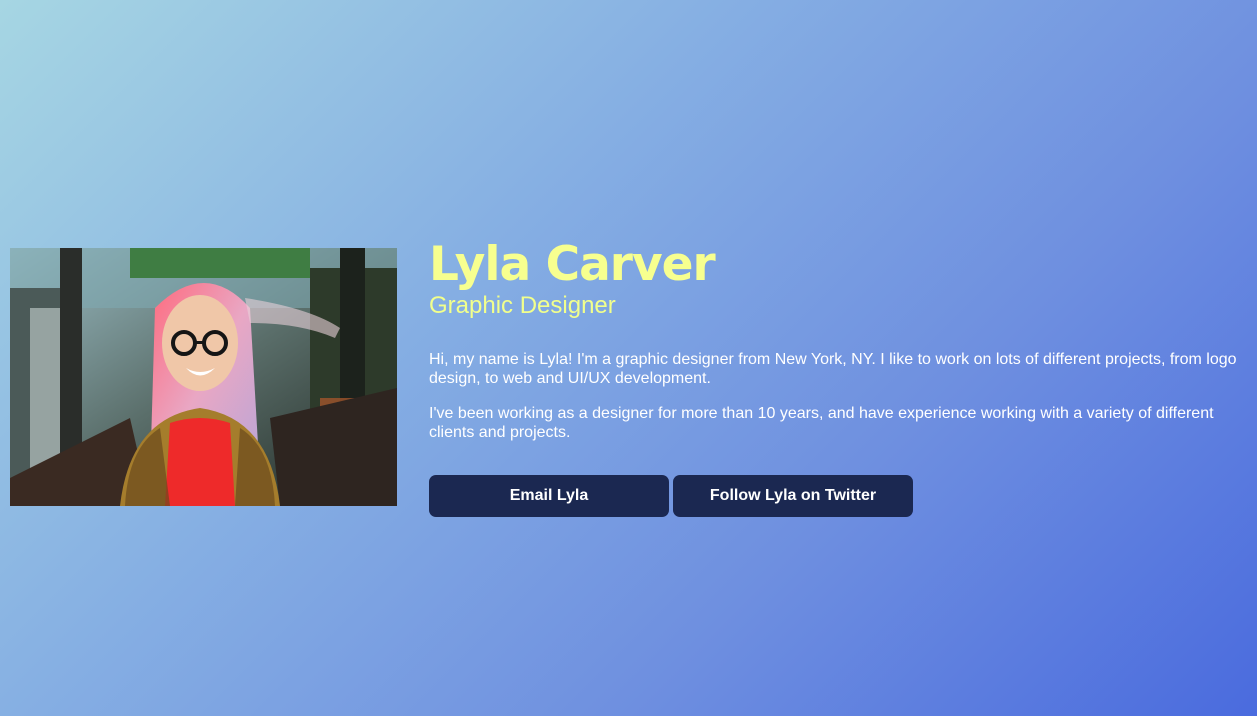 This screenshot has width=1257, height=716. Describe the element at coordinates (549, 496) in the screenshot. I see `email-button: Email Lyla` at that location.